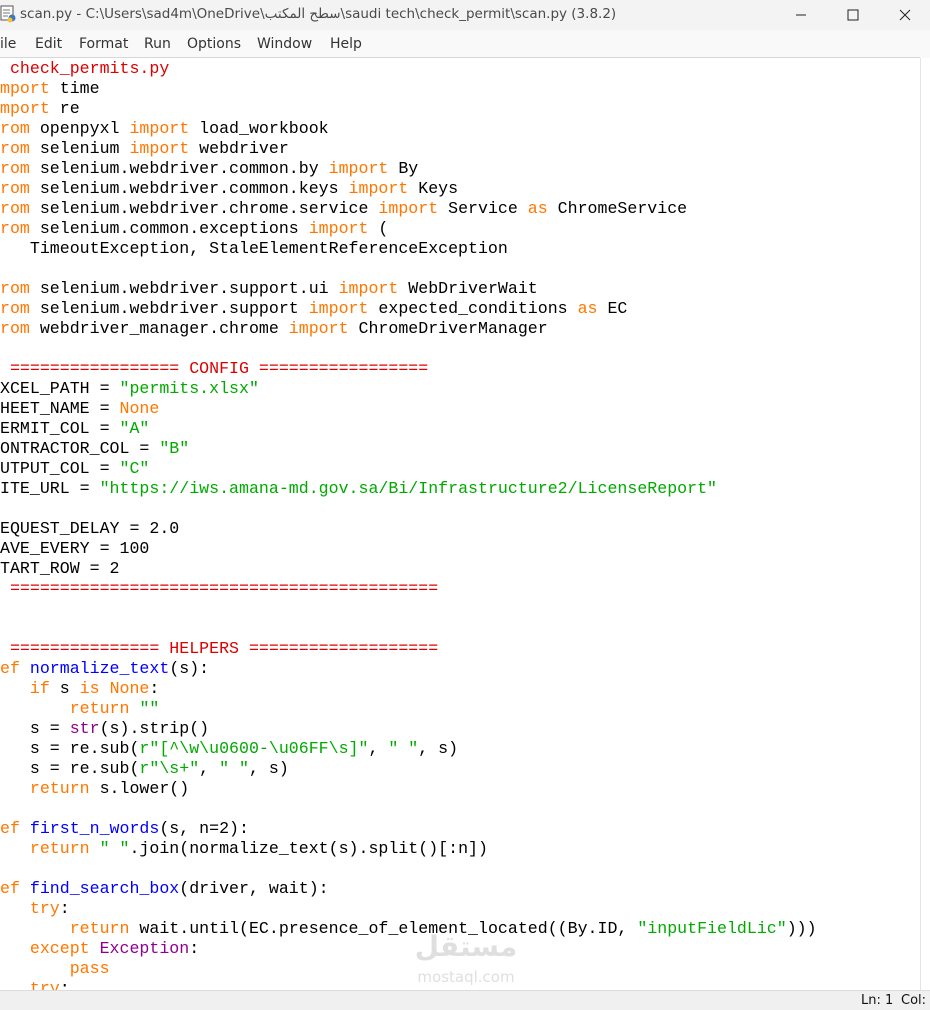  I want to click on menu-window: Window, so click(284, 44).